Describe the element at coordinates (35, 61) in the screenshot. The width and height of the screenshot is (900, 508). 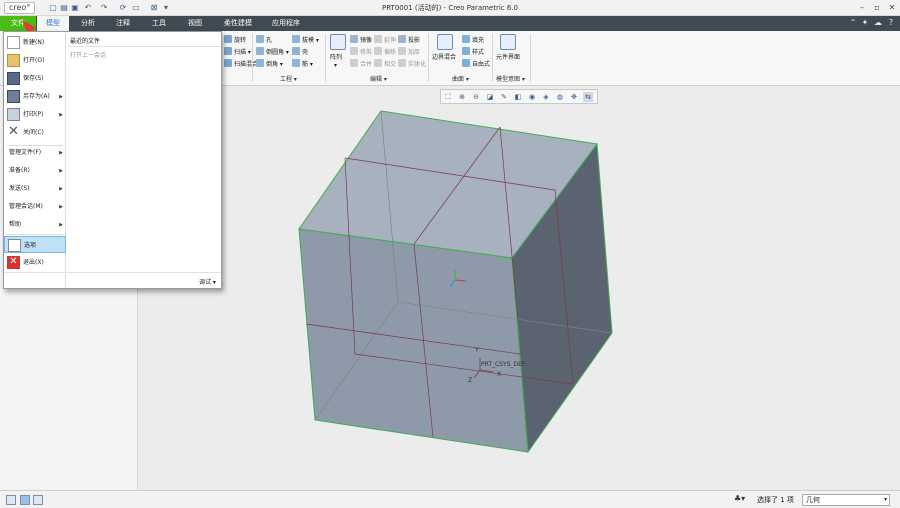
I see `menu-item-open: 打开(O)` at that location.